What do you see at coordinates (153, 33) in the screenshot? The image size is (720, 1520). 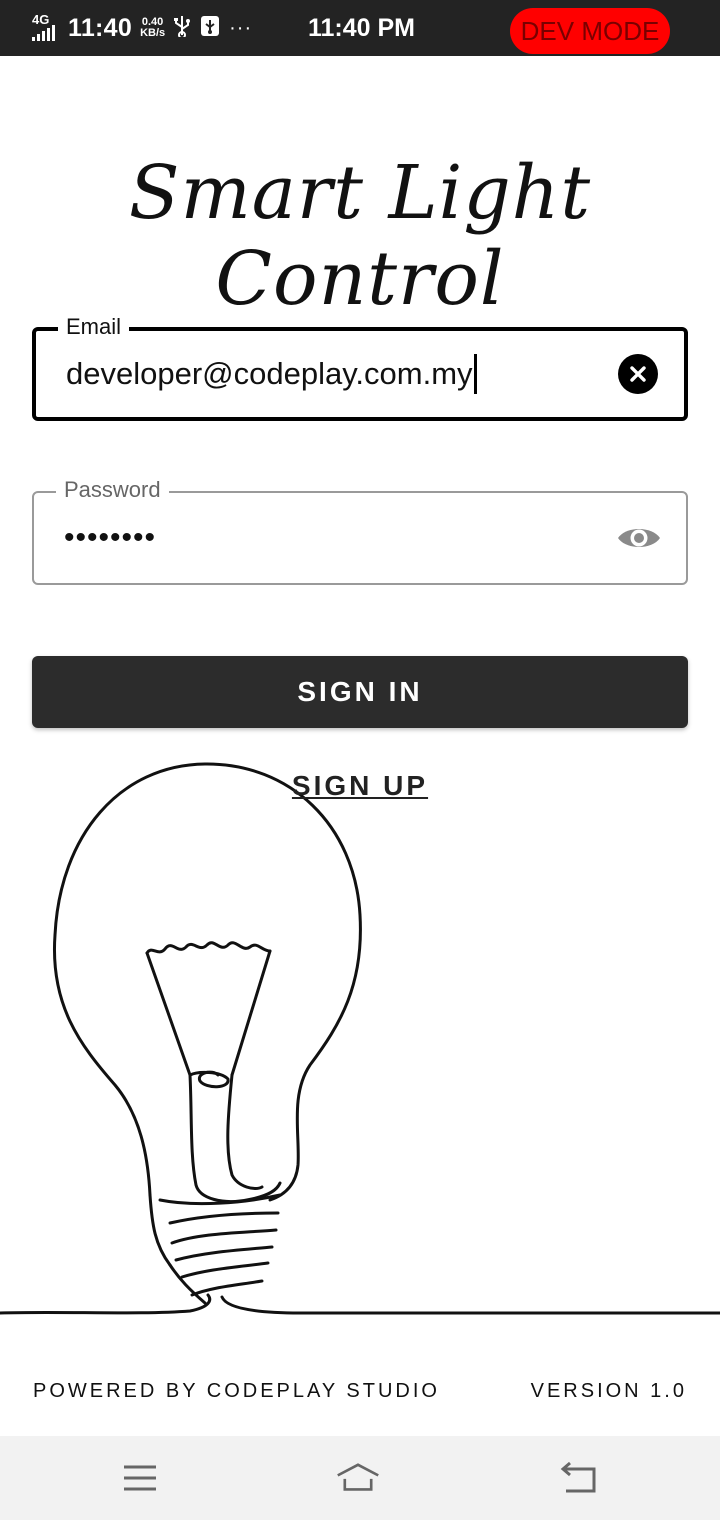 I see `speed-unit: KB/s` at bounding box center [153, 33].